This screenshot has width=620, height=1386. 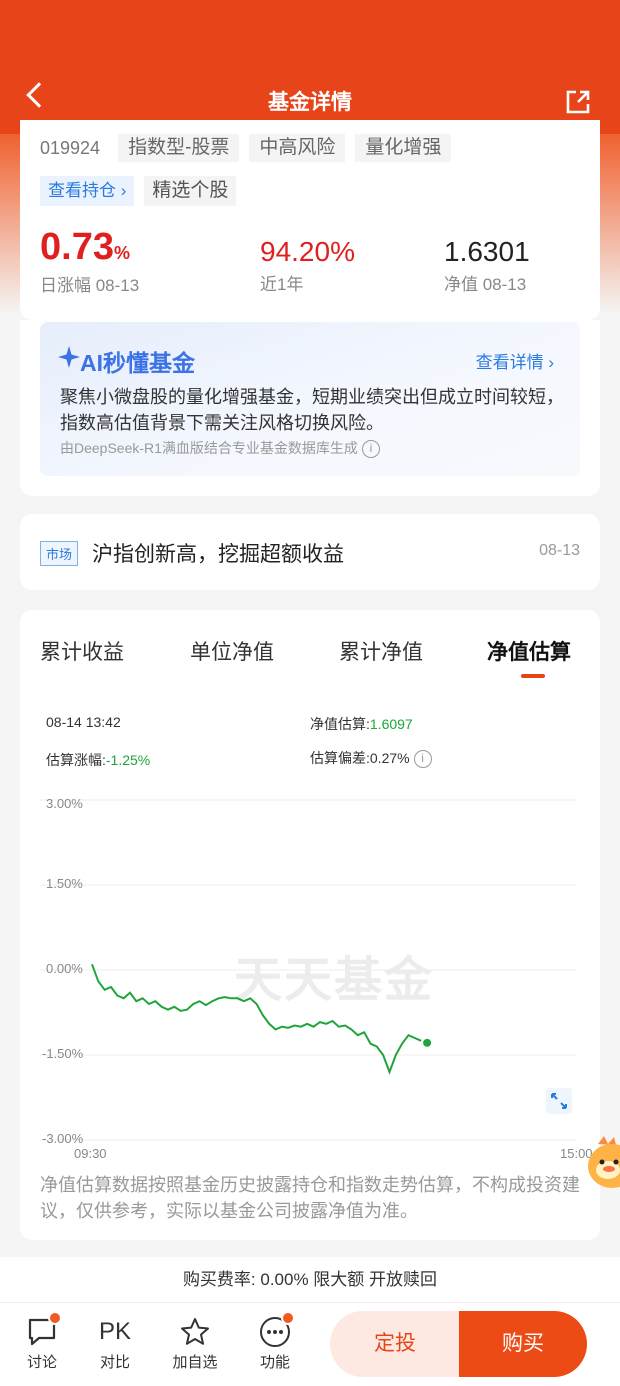 I want to click on share-icon, so click(x=578, y=102).